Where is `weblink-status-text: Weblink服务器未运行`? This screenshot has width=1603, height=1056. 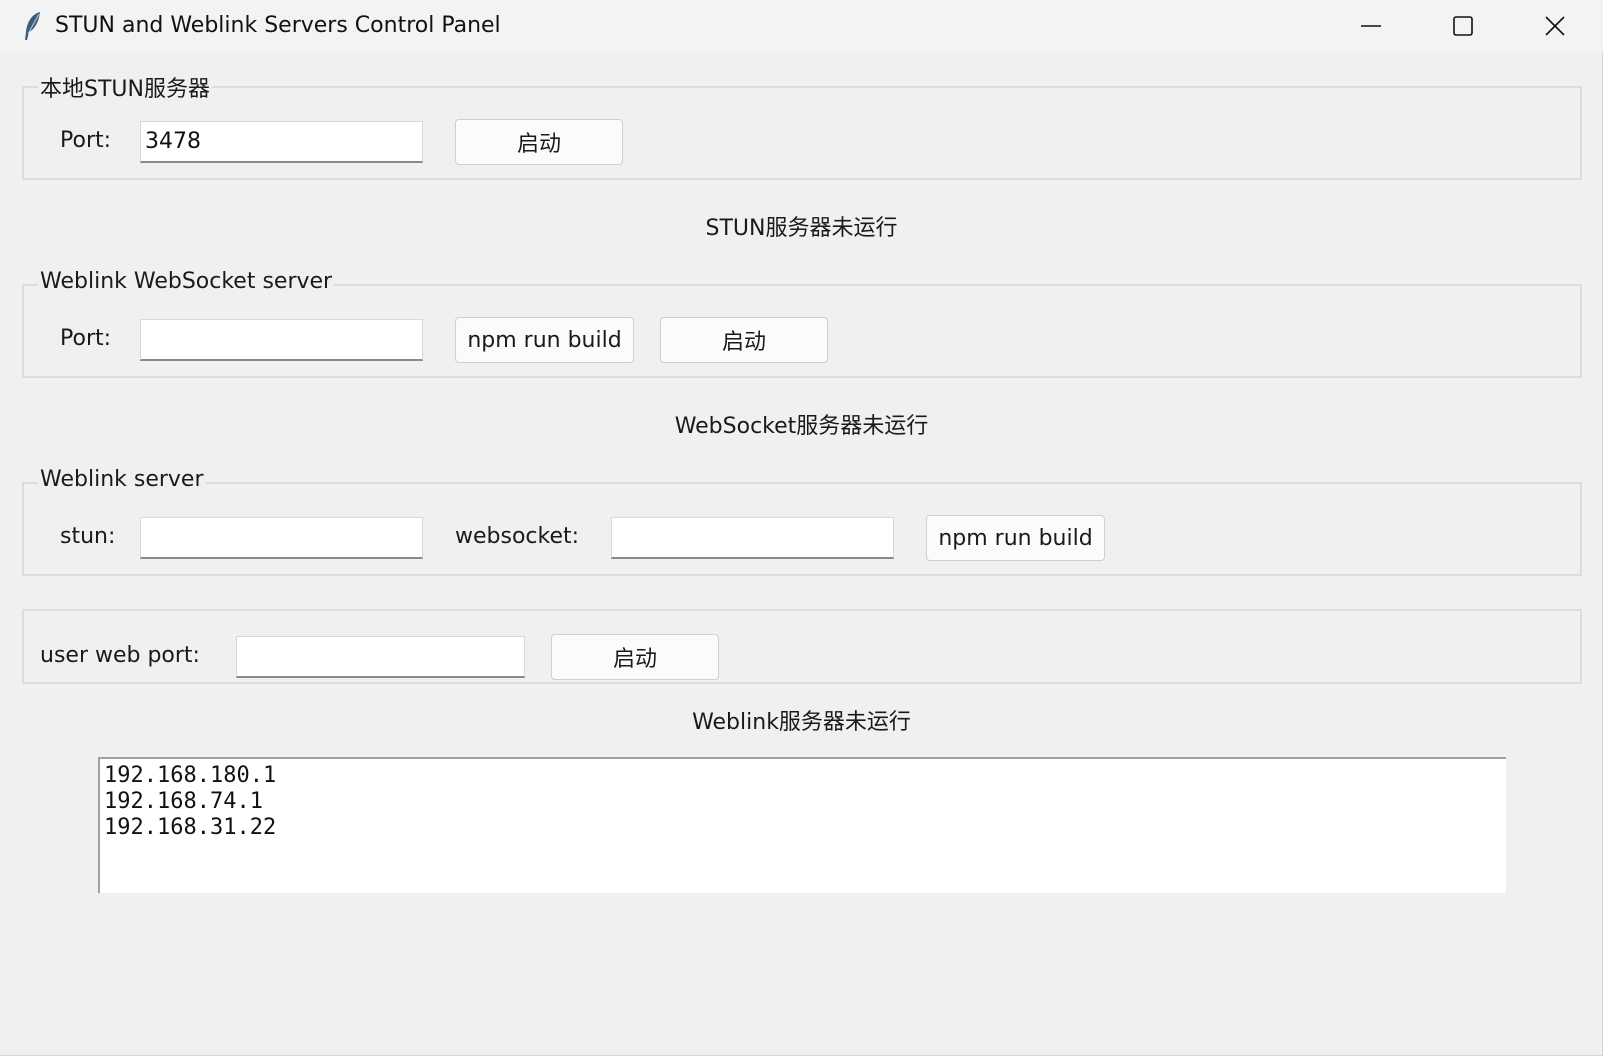
weblink-status-text: Weblink服务器未运行 is located at coordinates (801, 722).